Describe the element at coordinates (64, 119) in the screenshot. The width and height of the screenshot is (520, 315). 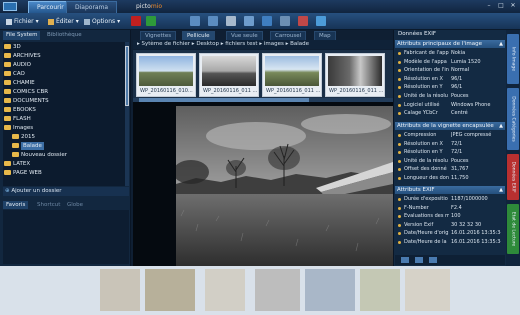
I see `tree-item: FLASH` at that location.